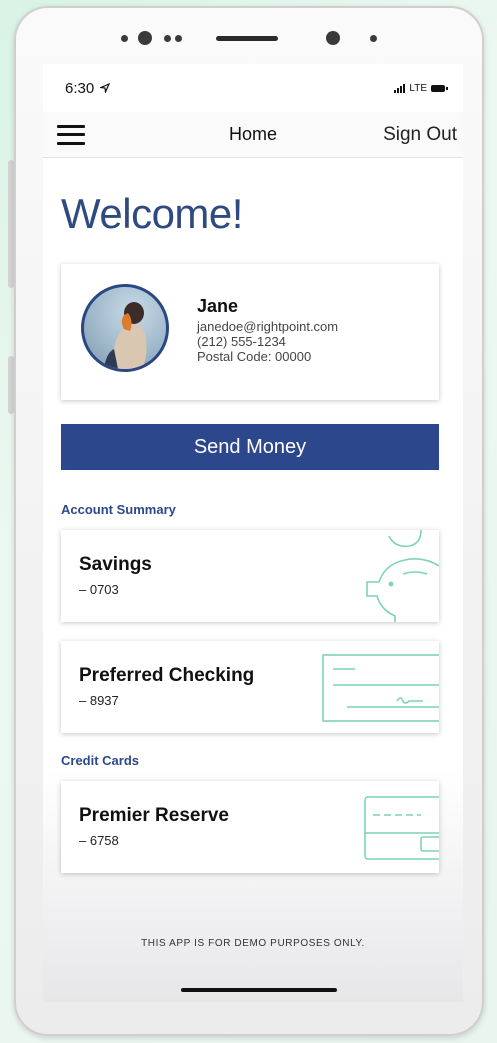 Image resolution: width=497 pixels, height=1043 pixels. I want to click on demo-disclaimer: THIS APP IS FOR DEMO PURPOSES ONLY., so click(253, 943).